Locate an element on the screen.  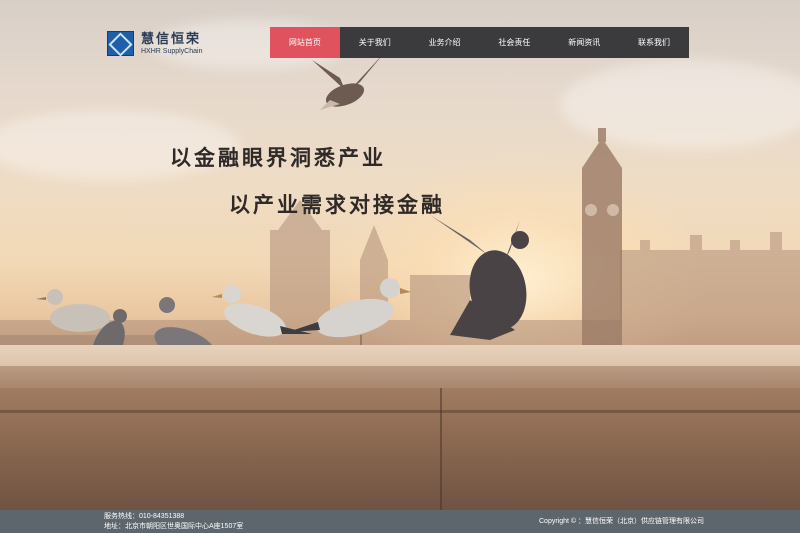
footer-address: 地址：北京市朝阳区世奥国际中心A座1507室 is located at coordinates (174, 526).